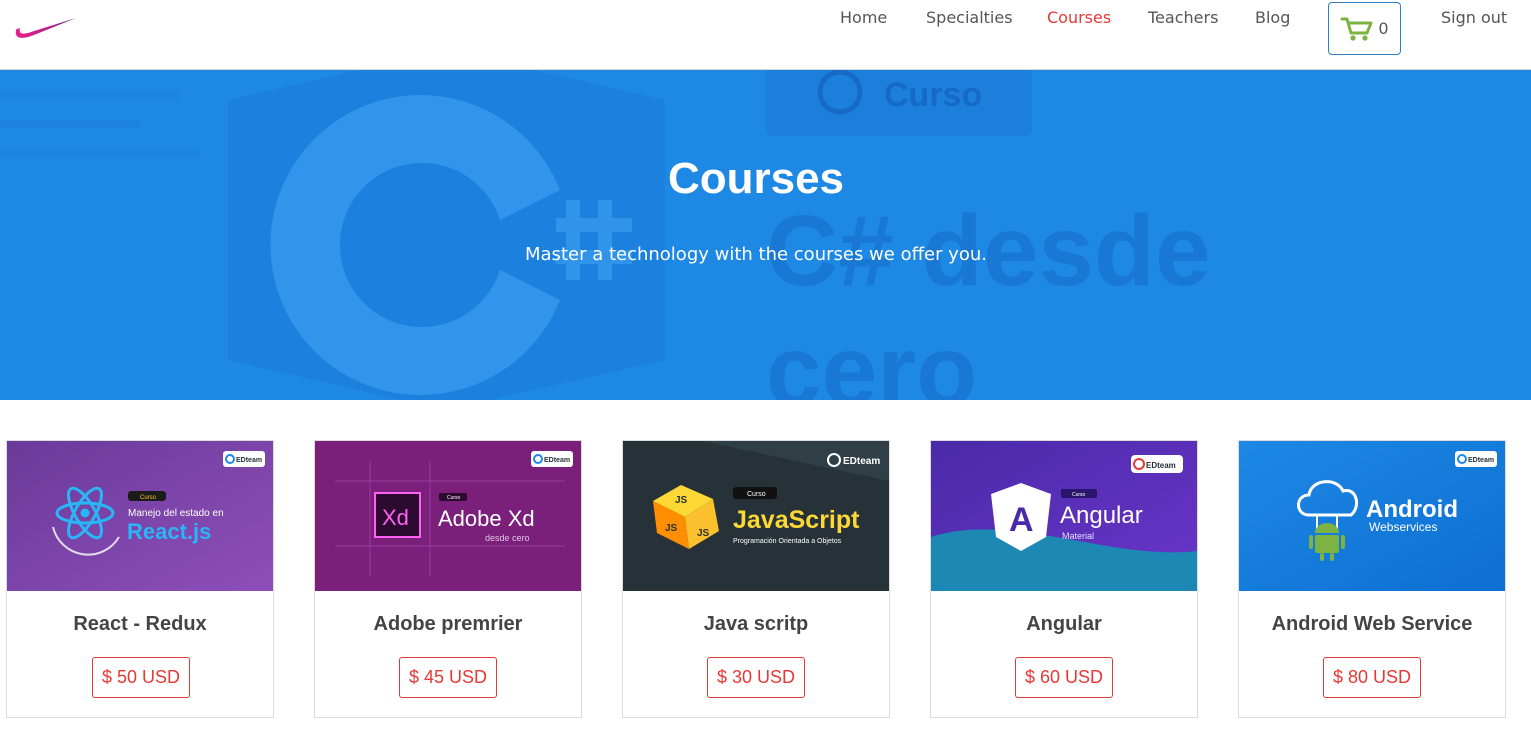 This screenshot has height=752, width=1531. I want to click on nav-home-link: Home, so click(863, 17).